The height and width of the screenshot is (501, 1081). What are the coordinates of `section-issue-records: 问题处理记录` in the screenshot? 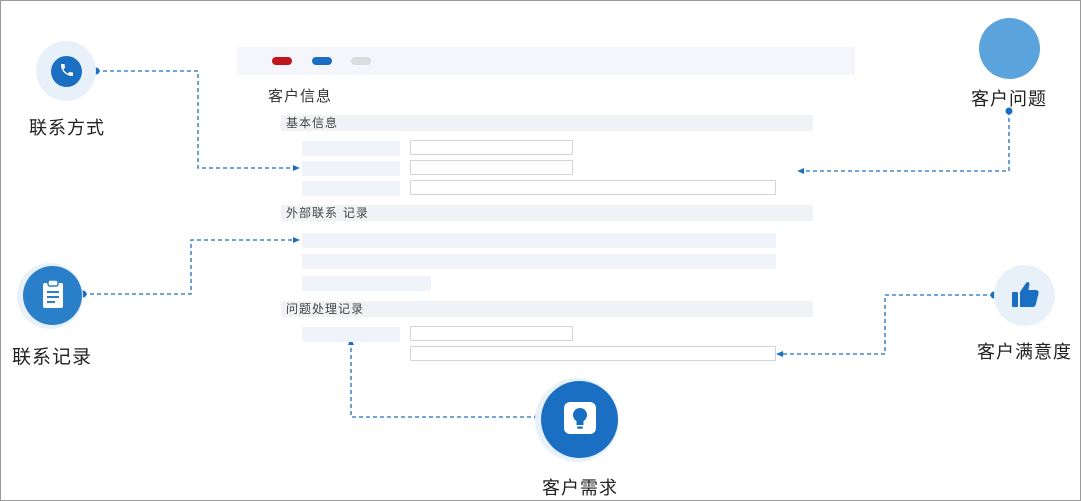 It's located at (547, 309).